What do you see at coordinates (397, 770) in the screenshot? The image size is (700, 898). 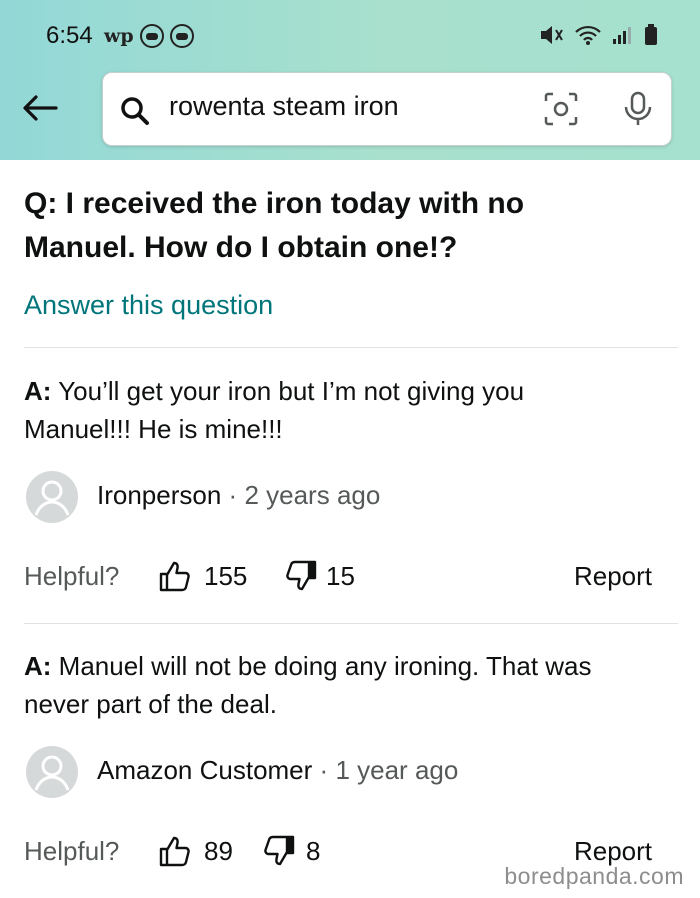 I see `time-ago: 1 year ago` at bounding box center [397, 770].